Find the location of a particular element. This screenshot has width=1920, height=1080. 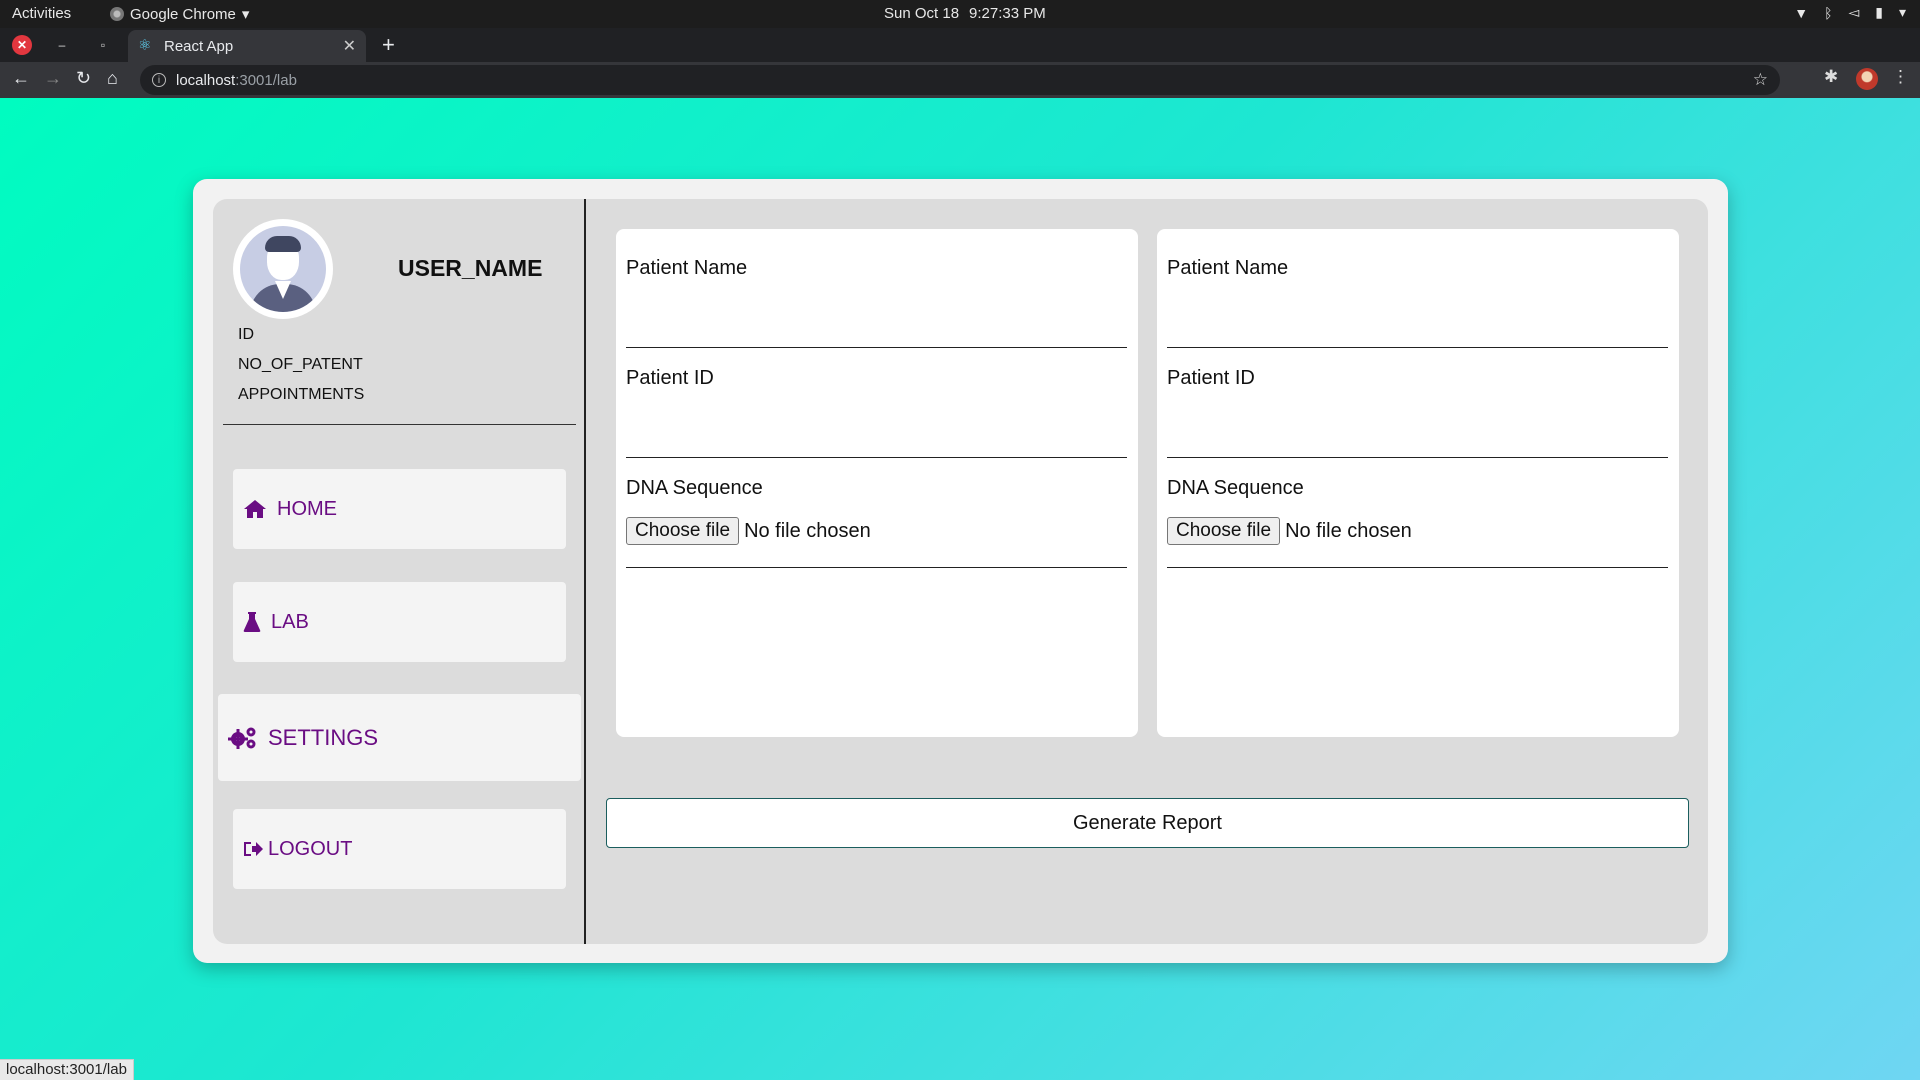

clock-time: 9:27:33 PM is located at coordinates (1007, 13).